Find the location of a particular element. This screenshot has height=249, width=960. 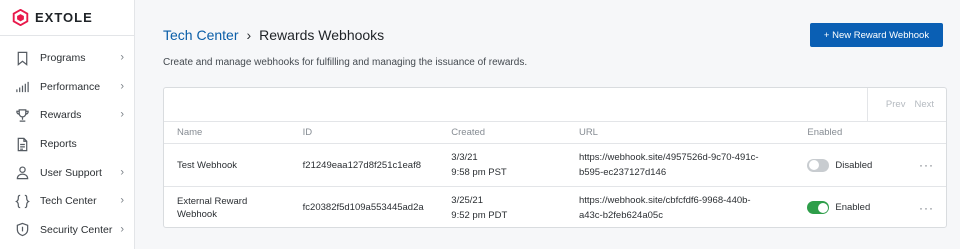

sidebar-item-label: Programs is located at coordinates (63, 58).